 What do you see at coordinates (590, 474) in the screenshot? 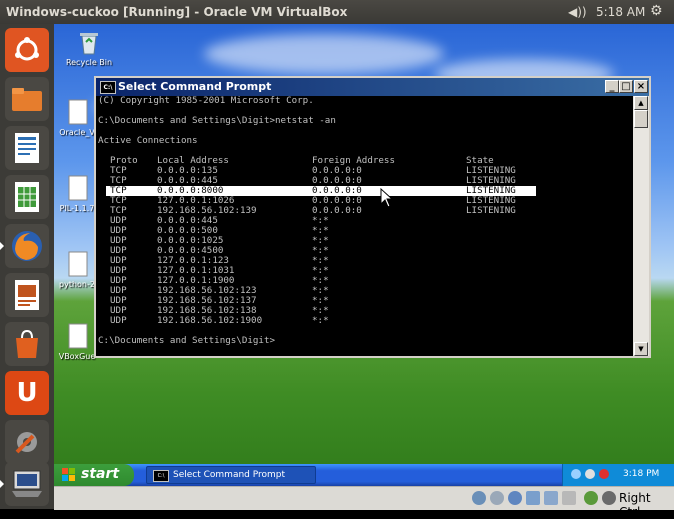
I see `security-tray-icon` at bounding box center [590, 474].